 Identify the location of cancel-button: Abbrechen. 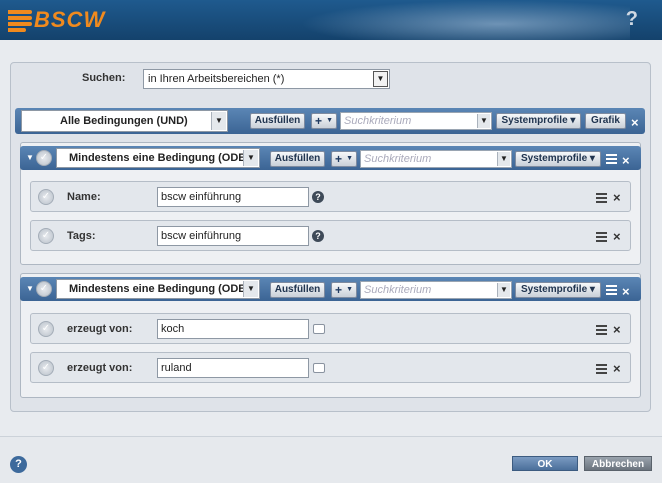
(618, 463).